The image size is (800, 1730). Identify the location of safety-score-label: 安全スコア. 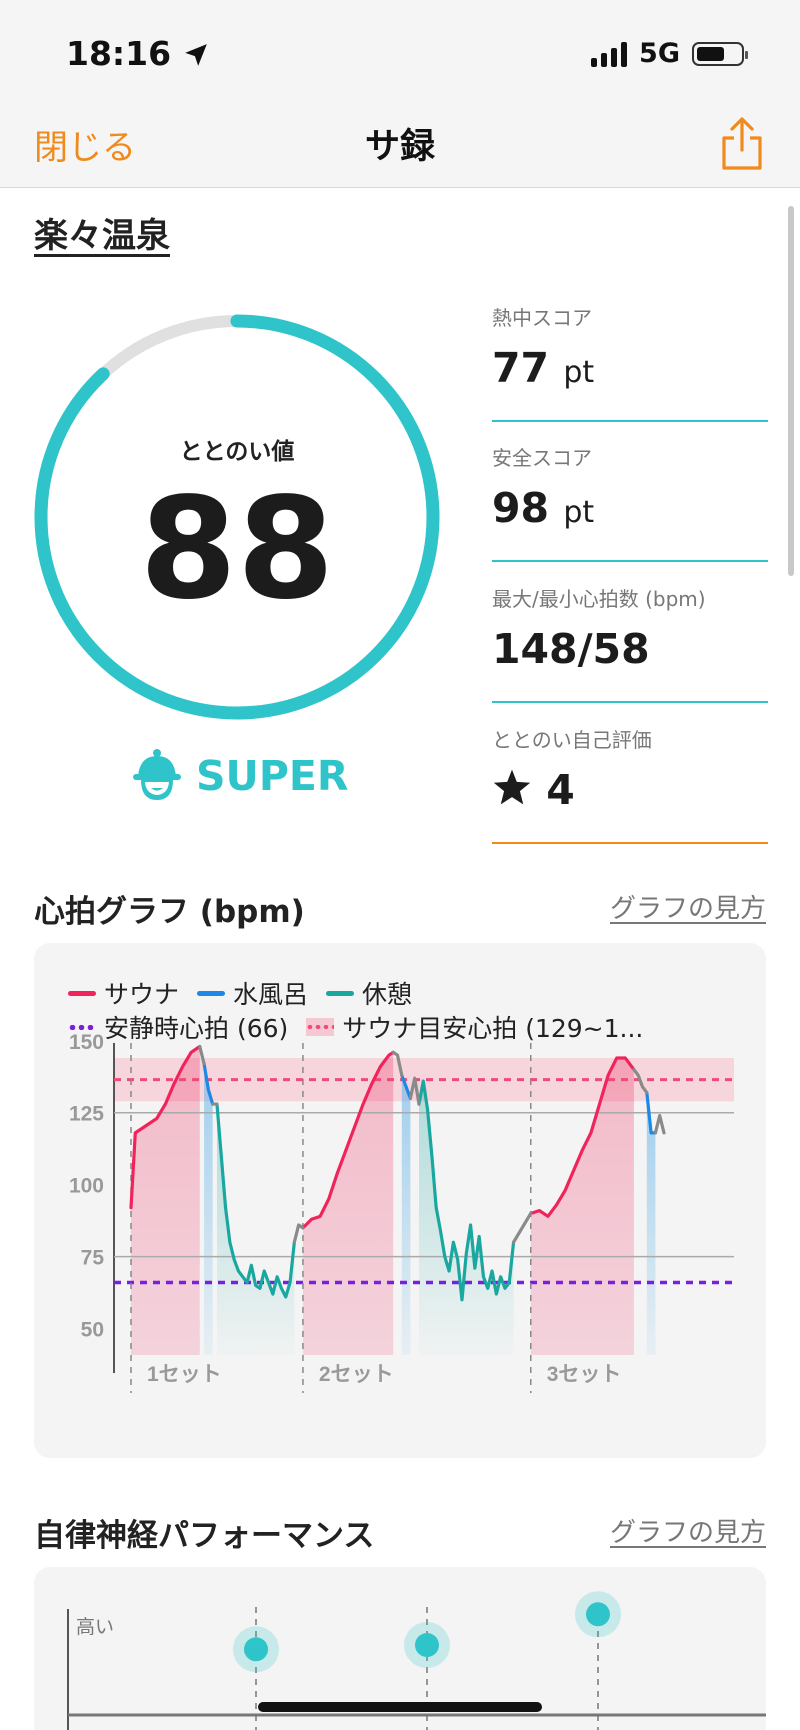
(542, 458).